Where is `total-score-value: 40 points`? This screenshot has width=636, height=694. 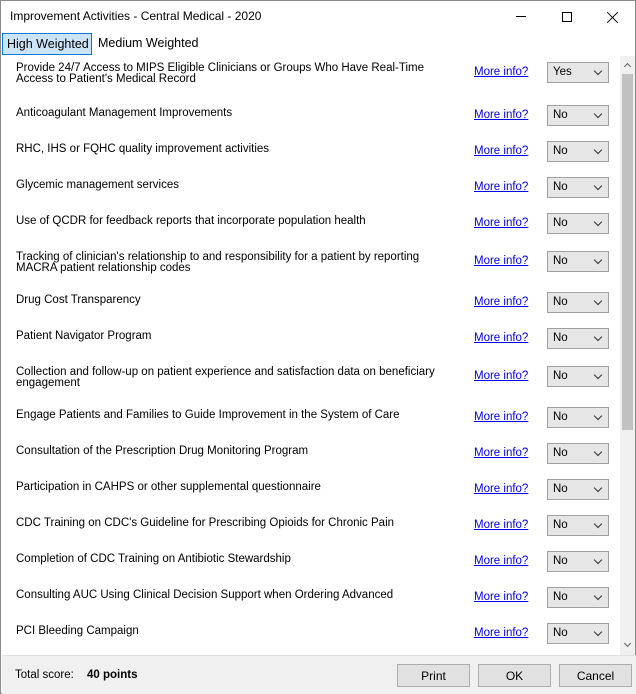
total-score-value: 40 points is located at coordinates (112, 675).